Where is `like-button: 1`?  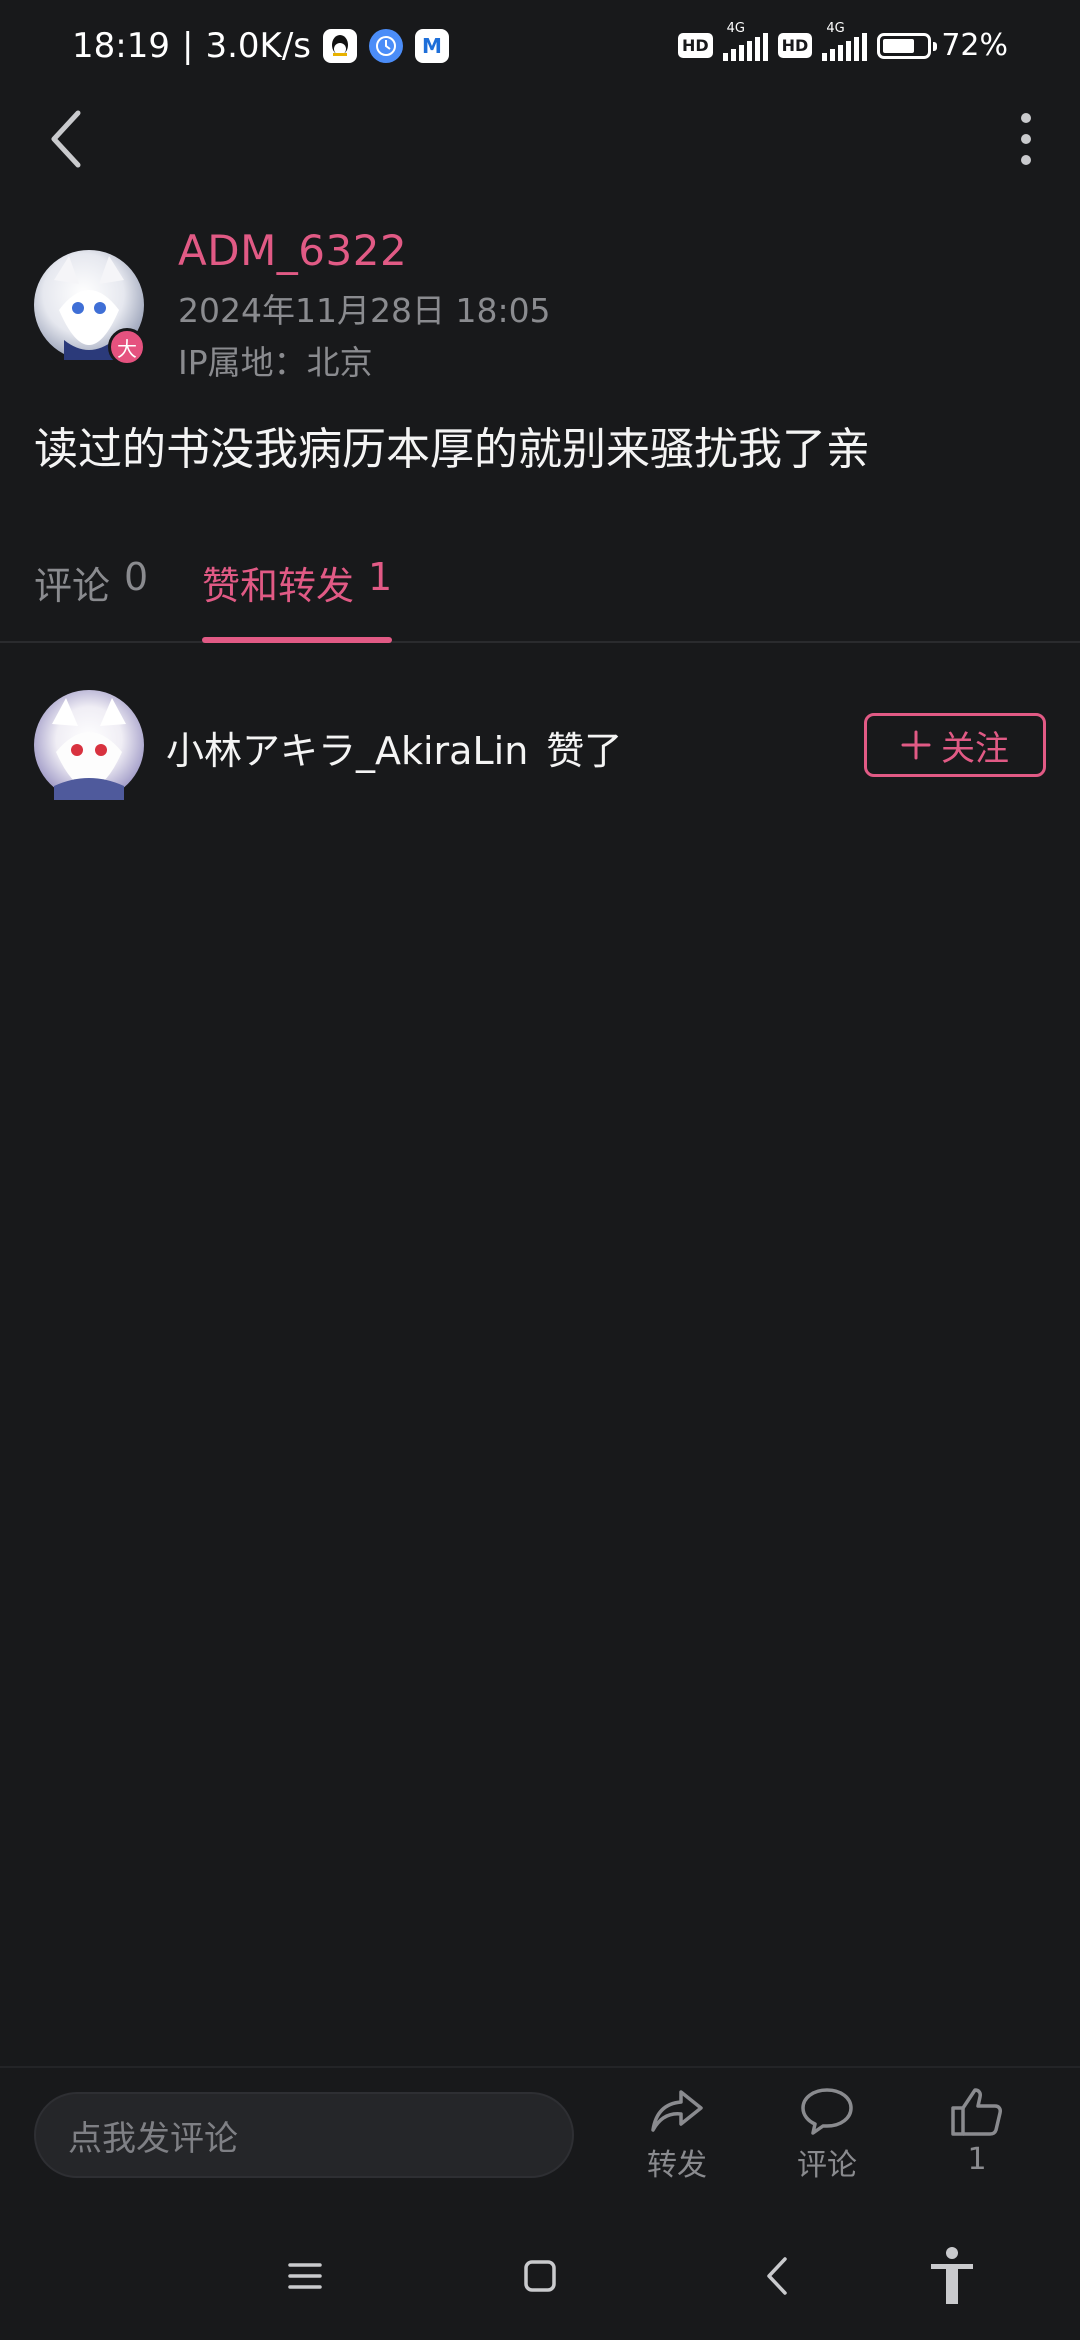
like-button: 1 is located at coordinates (977, 2146).